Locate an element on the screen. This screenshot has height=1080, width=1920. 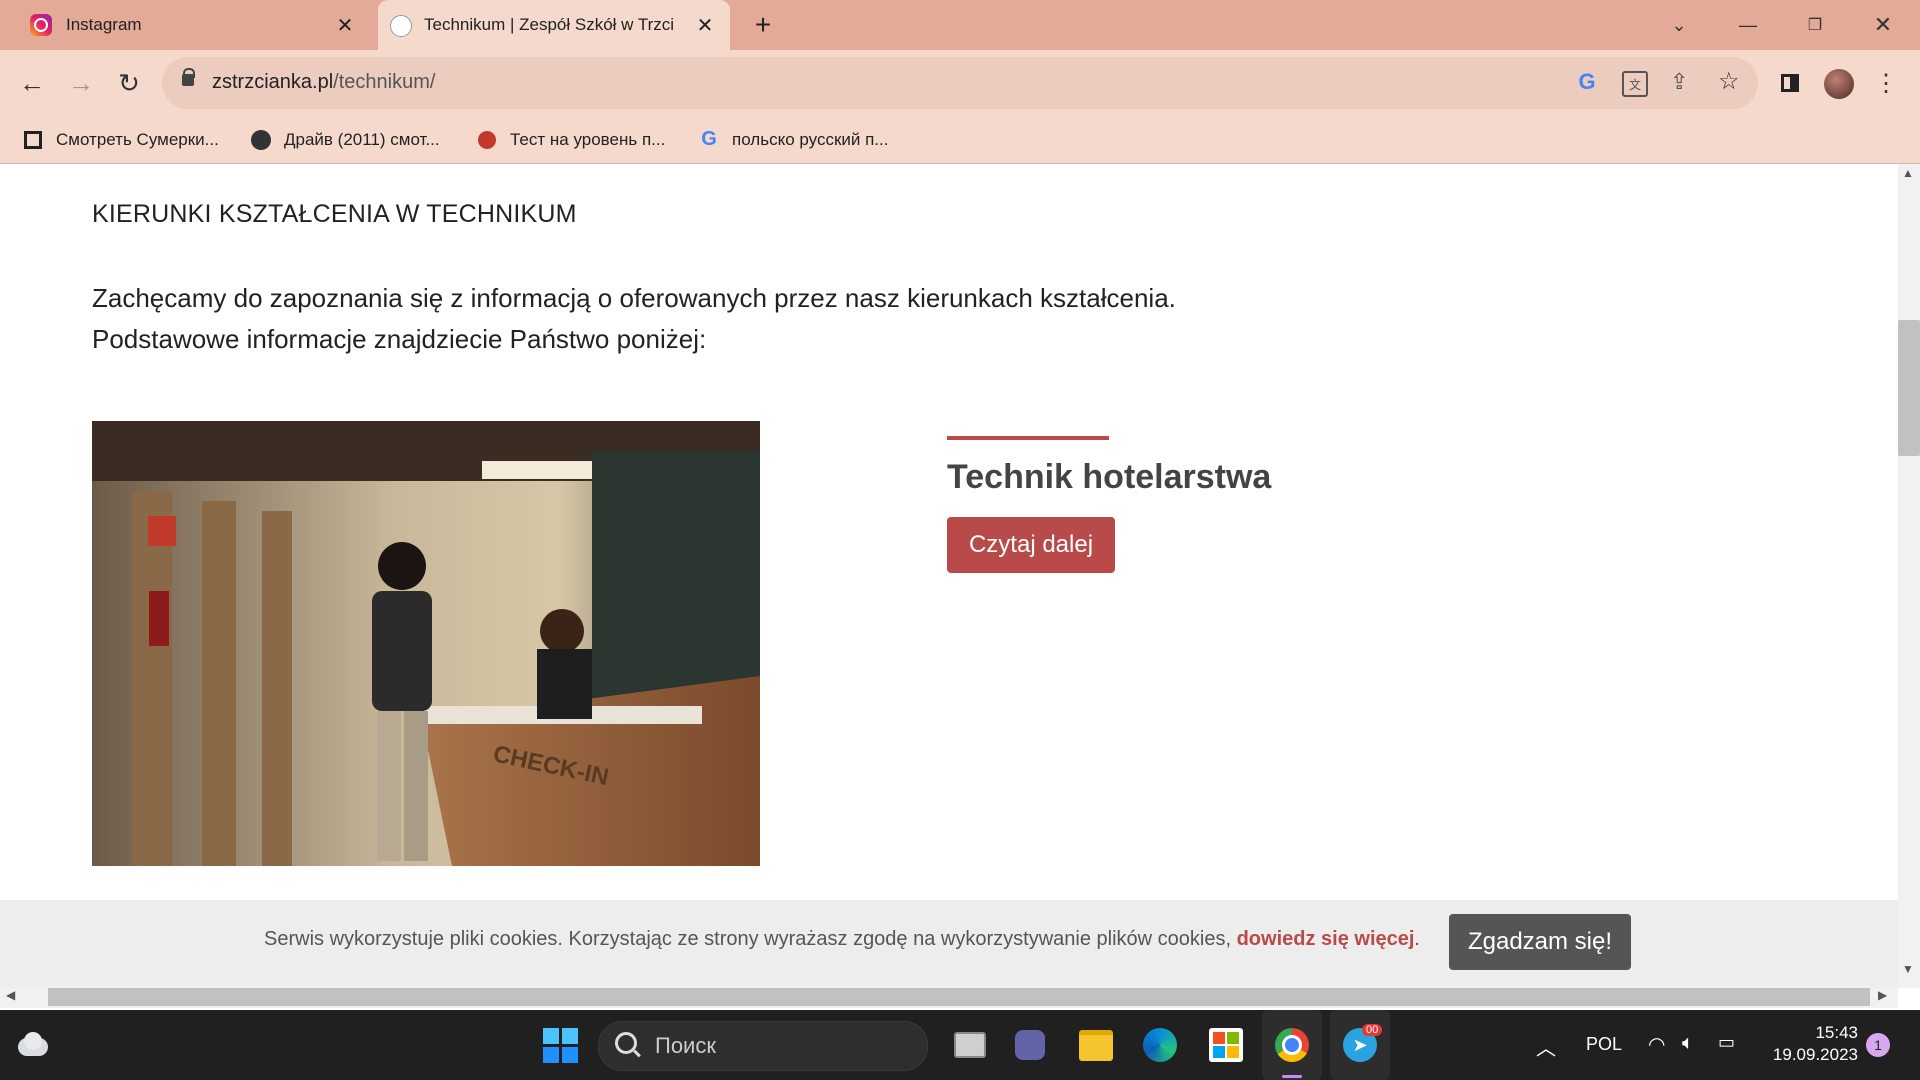
scroll-right-arrow-icon: ▶ is located at coordinates (1882, 995).